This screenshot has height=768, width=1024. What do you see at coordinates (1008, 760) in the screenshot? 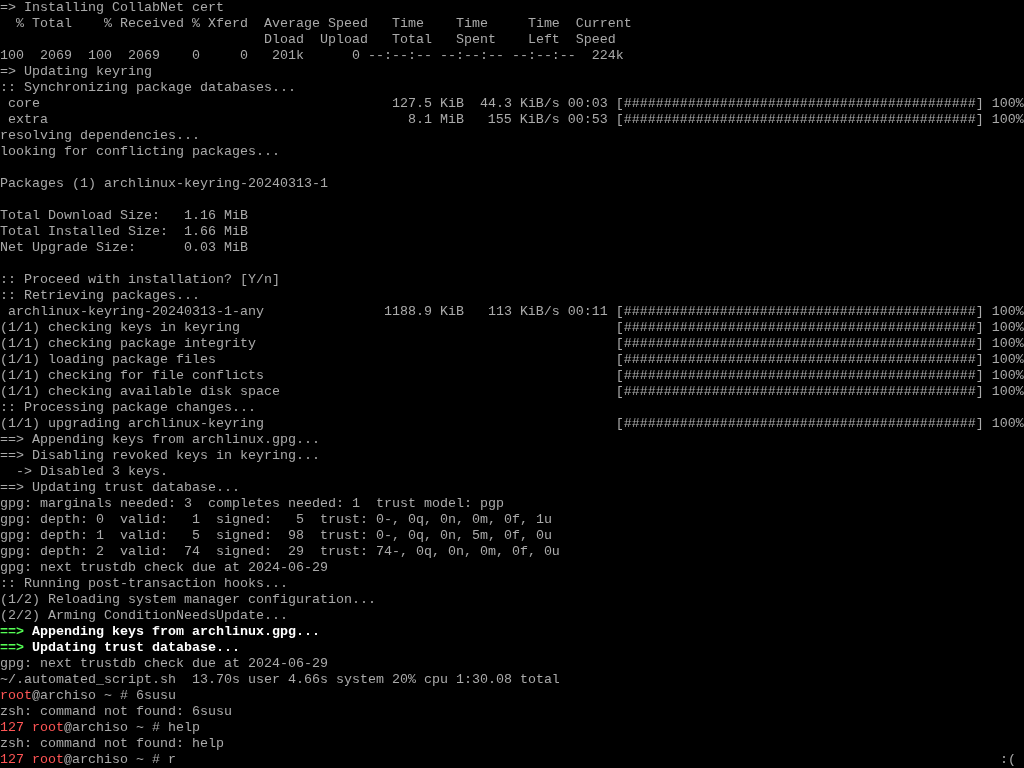
I see `terminal-text: :(` at bounding box center [1008, 760].